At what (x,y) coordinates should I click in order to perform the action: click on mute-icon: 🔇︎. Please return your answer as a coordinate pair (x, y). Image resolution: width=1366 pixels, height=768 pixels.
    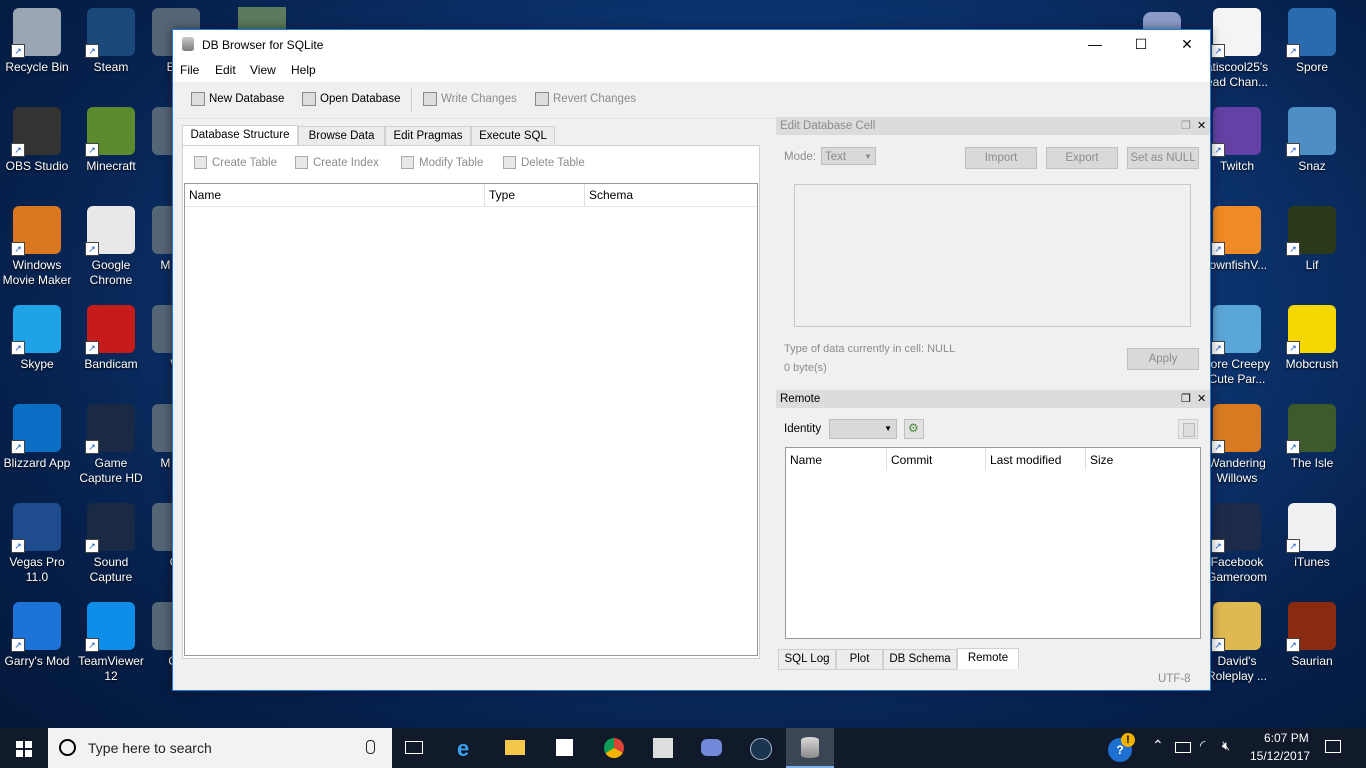
    Looking at the image, I should click on (1226, 746).